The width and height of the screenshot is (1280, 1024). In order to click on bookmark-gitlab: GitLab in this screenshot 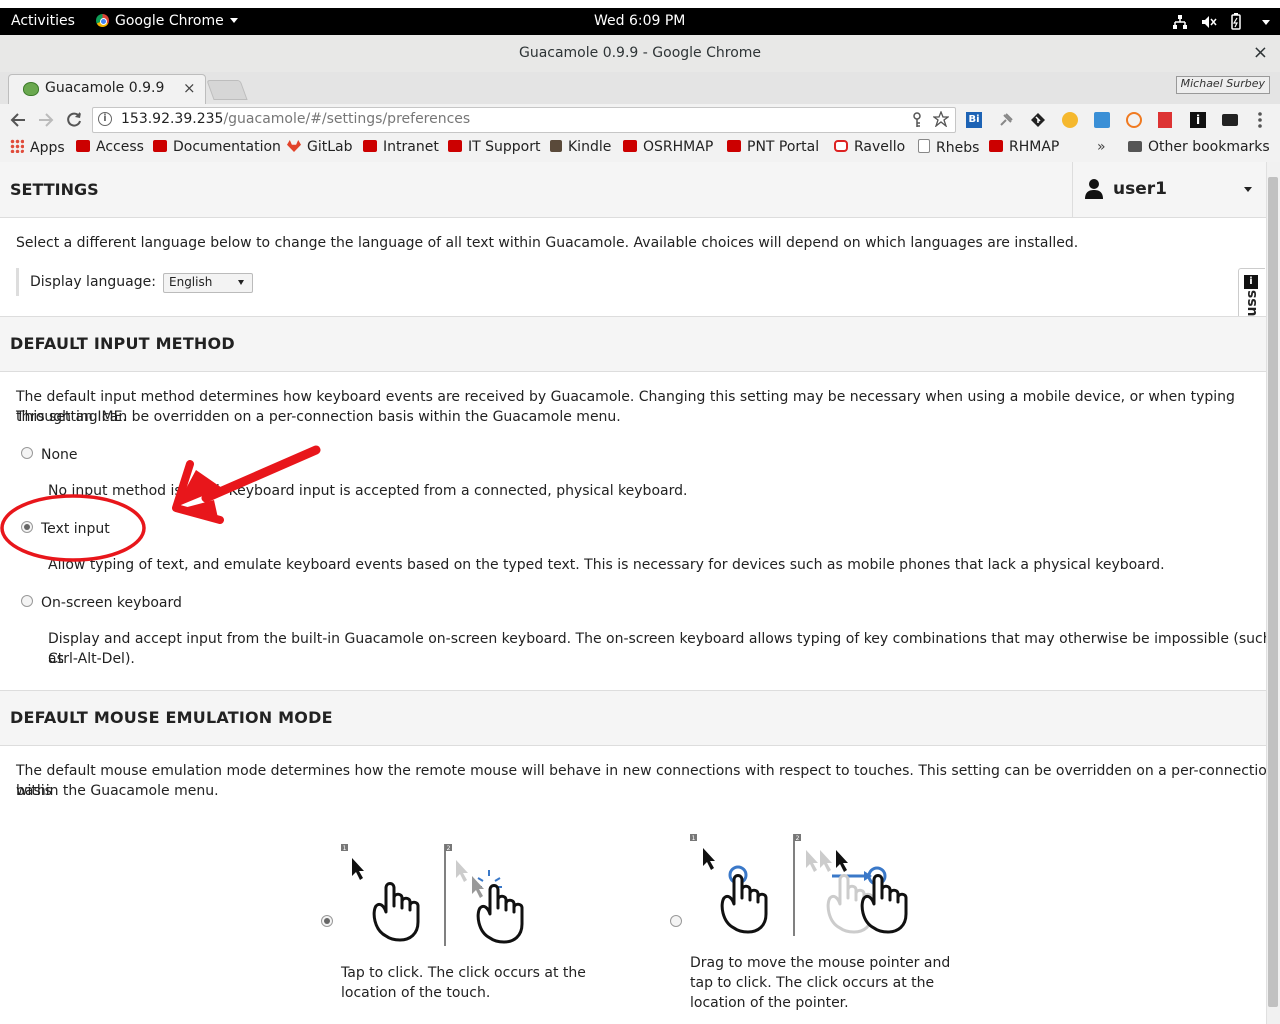, I will do `click(320, 147)`.